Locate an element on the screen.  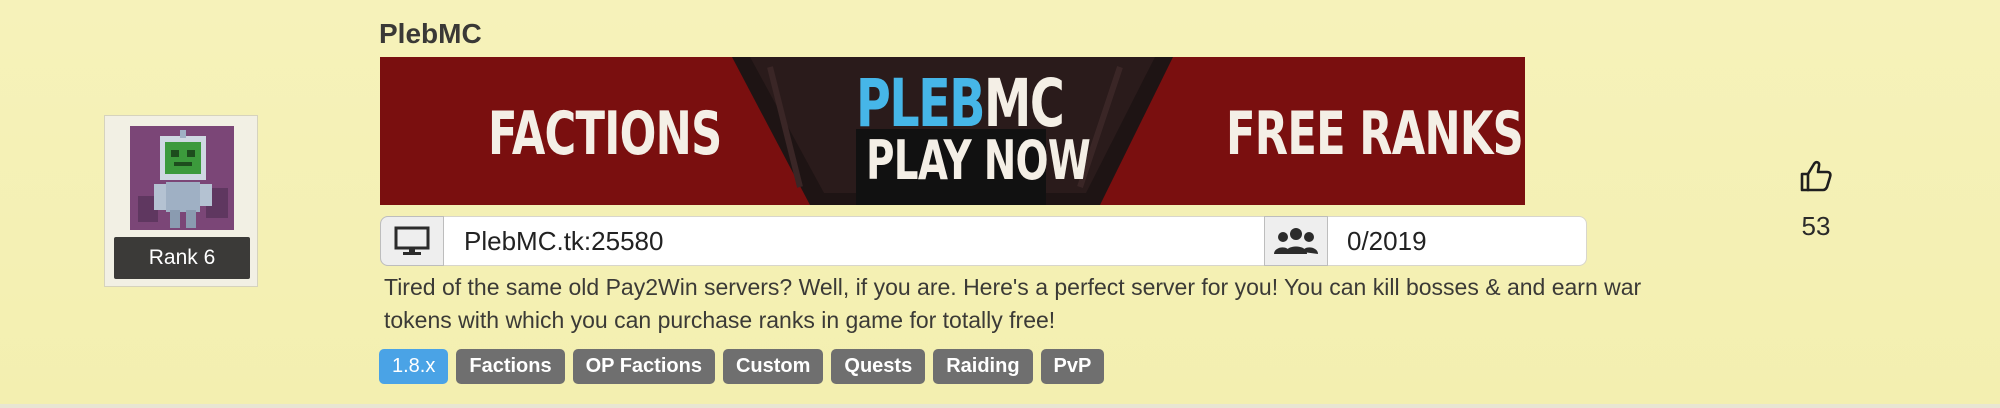
tag-raiding: Raiding is located at coordinates (983, 366).